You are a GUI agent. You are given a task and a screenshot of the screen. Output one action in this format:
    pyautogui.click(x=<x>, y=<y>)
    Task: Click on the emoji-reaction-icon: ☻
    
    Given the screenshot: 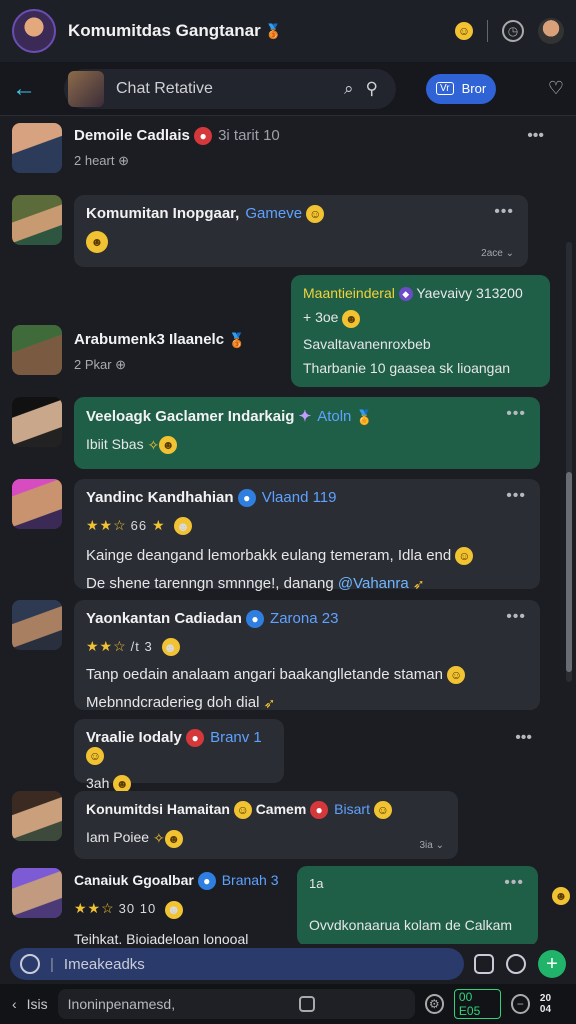 What is the action you would take?
    pyautogui.click(x=561, y=896)
    